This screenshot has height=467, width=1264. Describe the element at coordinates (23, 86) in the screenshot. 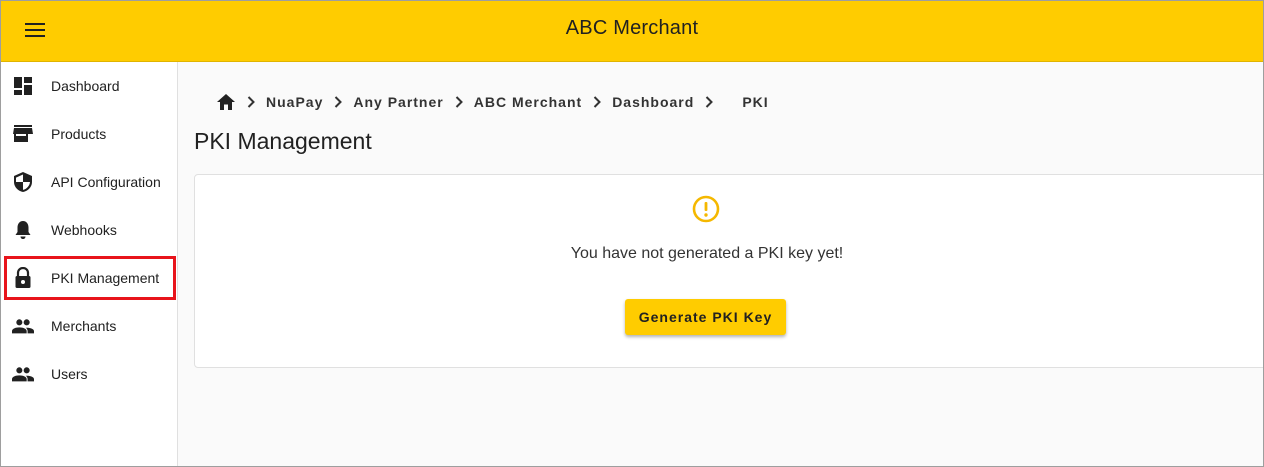

I see `dashboard-icon` at that location.